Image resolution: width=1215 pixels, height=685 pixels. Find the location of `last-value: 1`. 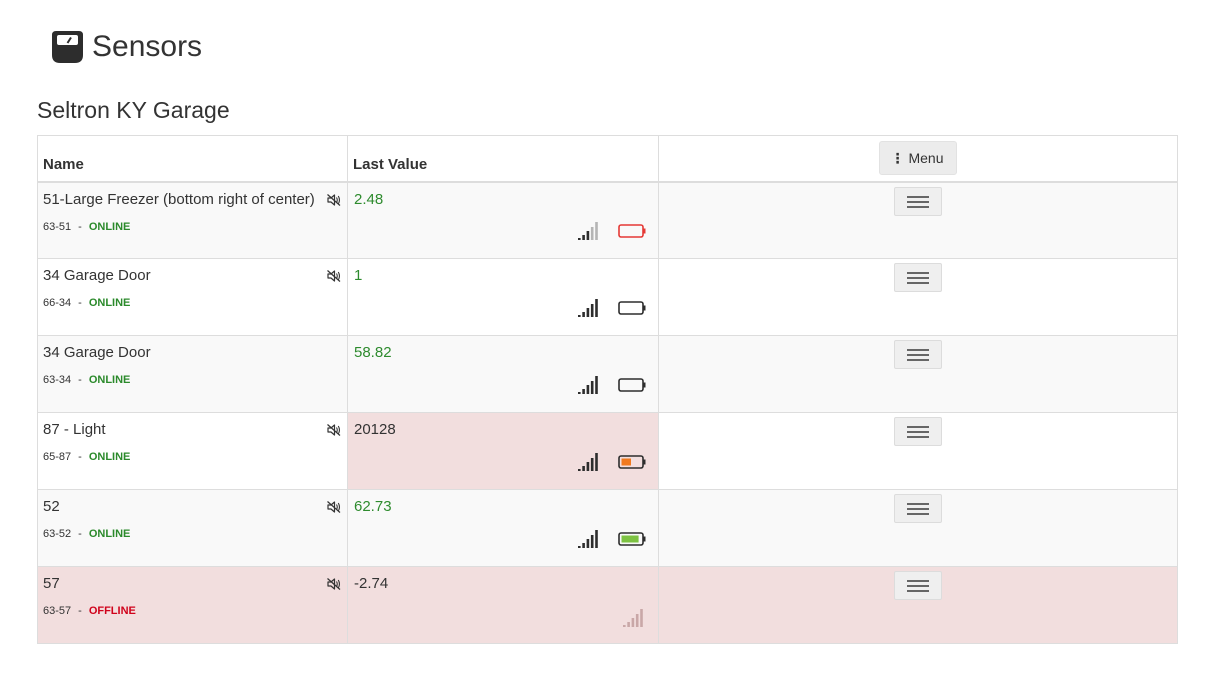

last-value: 1 is located at coordinates (358, 275).